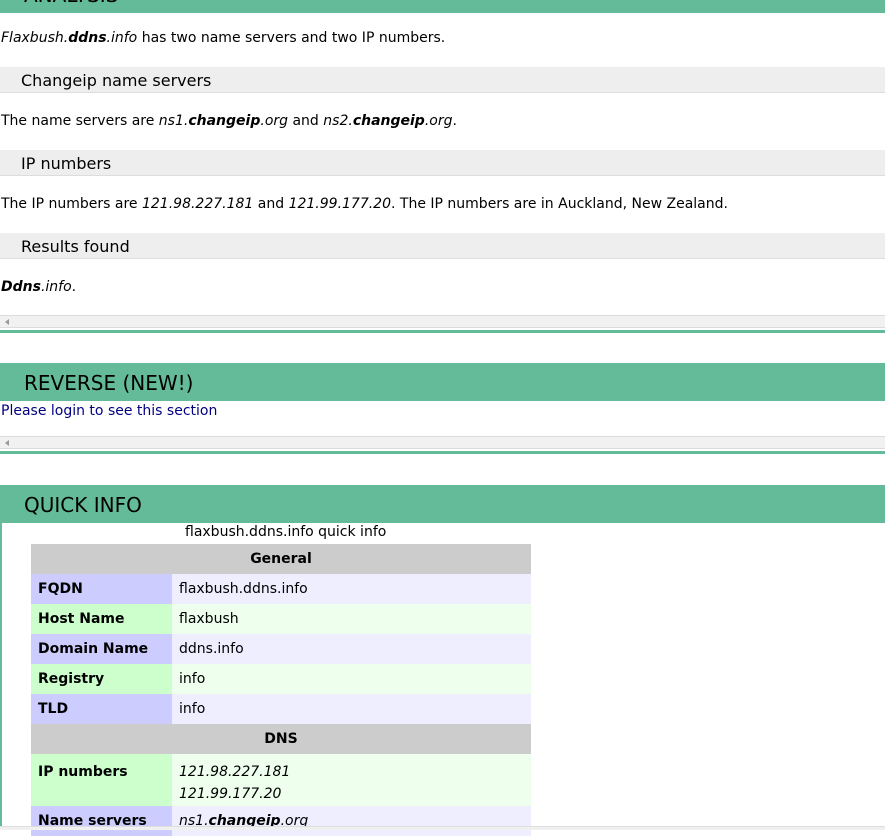 The image size is (885, 836). What do you see at coordinates (351, 589) in the screenshot?
I see `fqdn-value: flaxbush.ddns.info` at bounding box center [351, 589].